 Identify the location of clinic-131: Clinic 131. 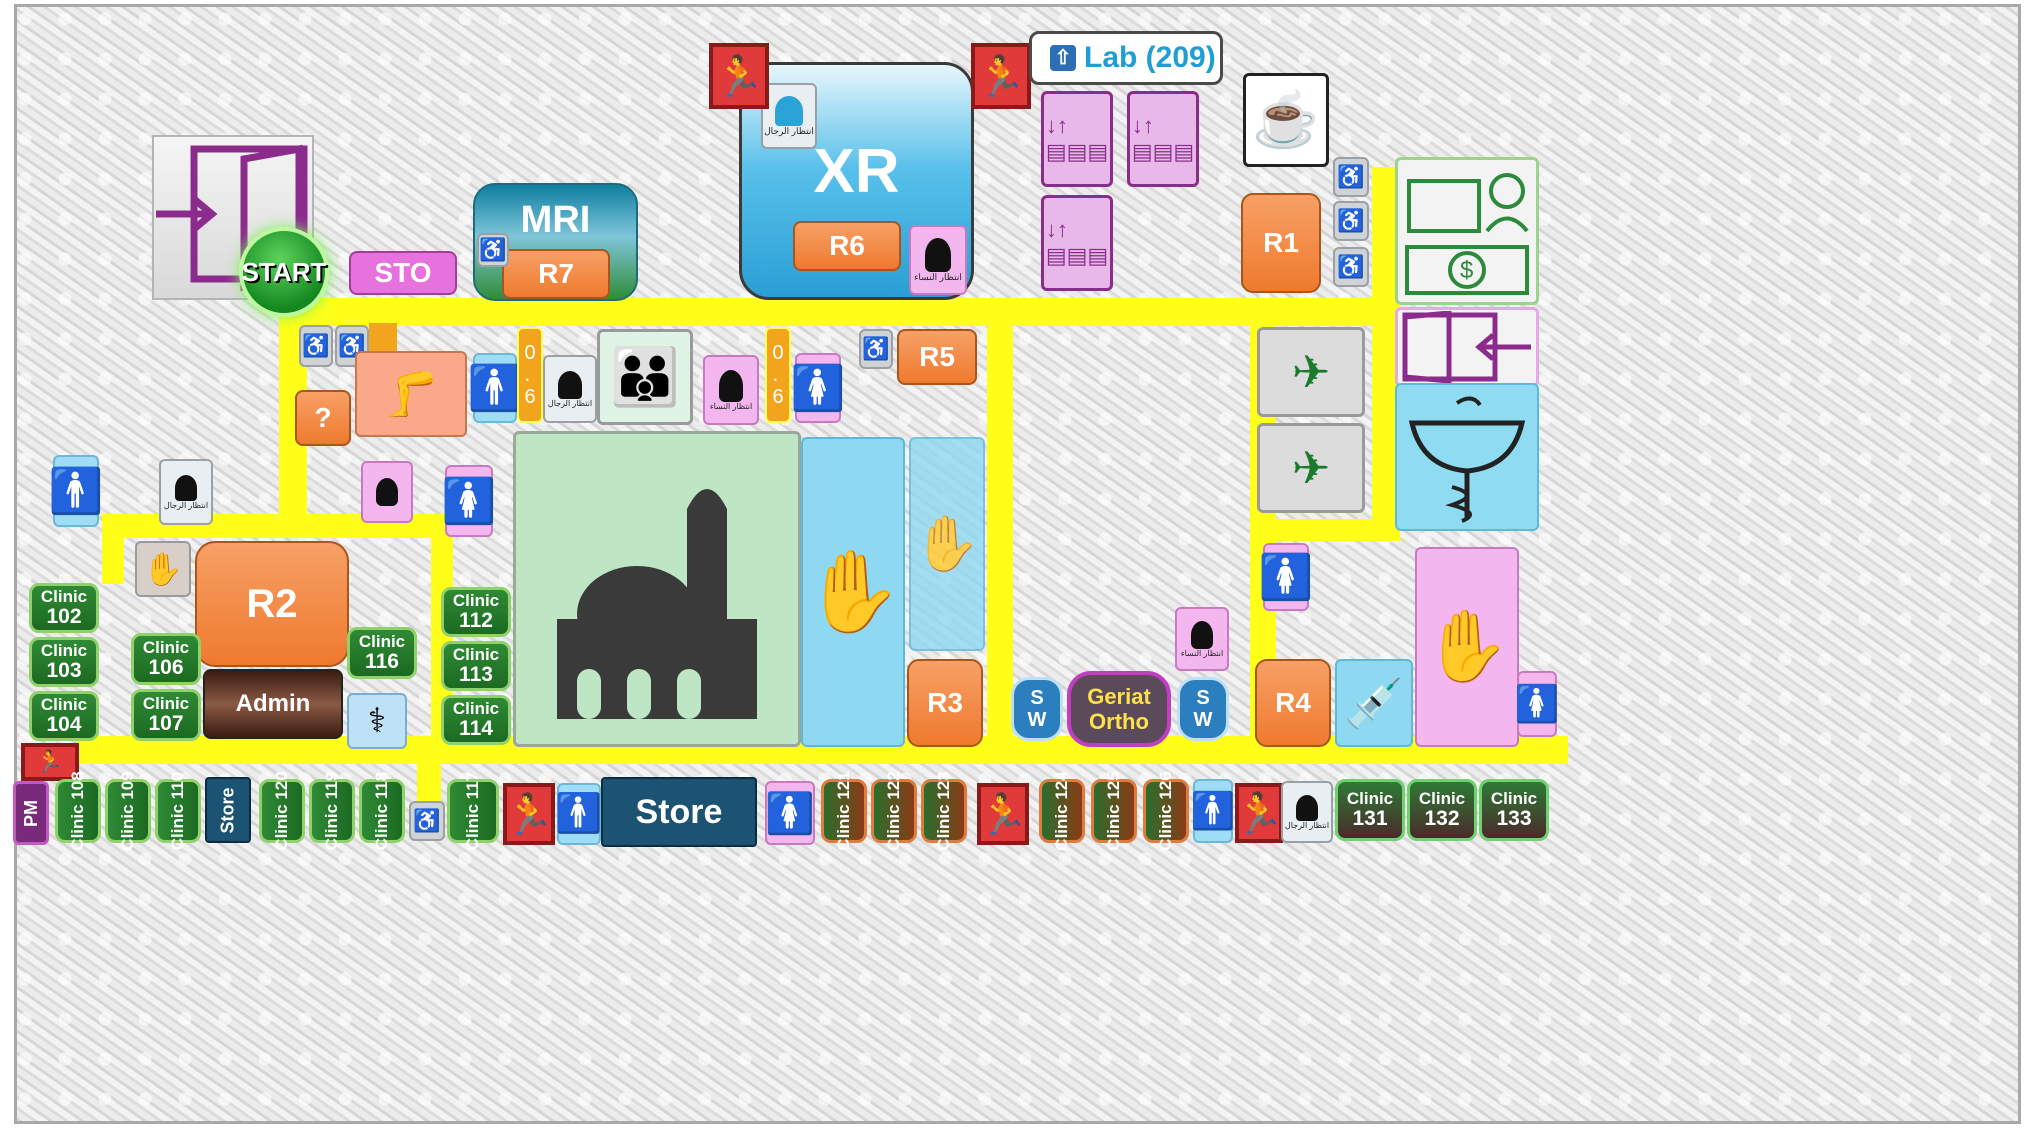
(1370, 810).